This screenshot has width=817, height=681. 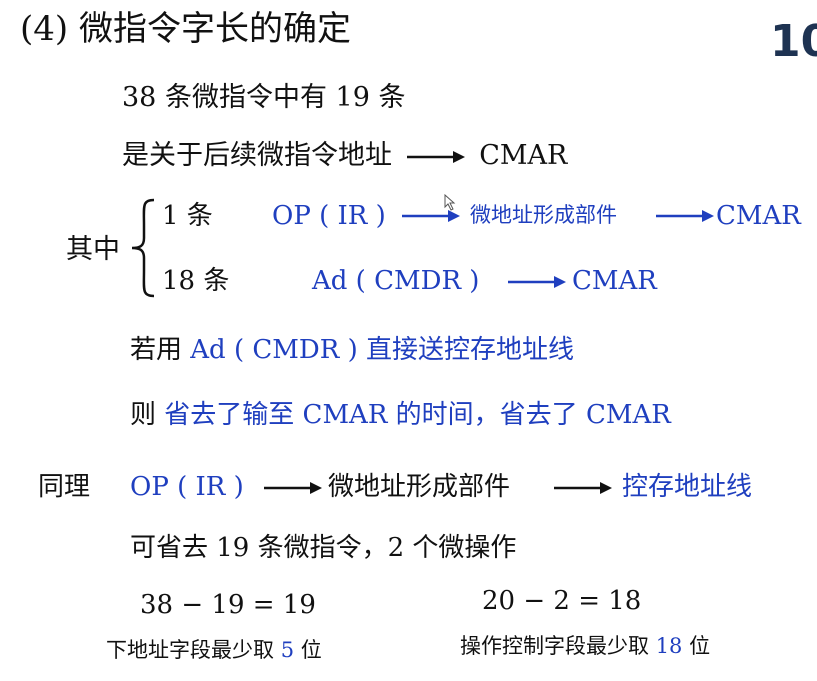 What do you see at coordinates (450, 202) in the screenshot?
I see `mouse-cursor-icon` at bounding box center [450, 202].